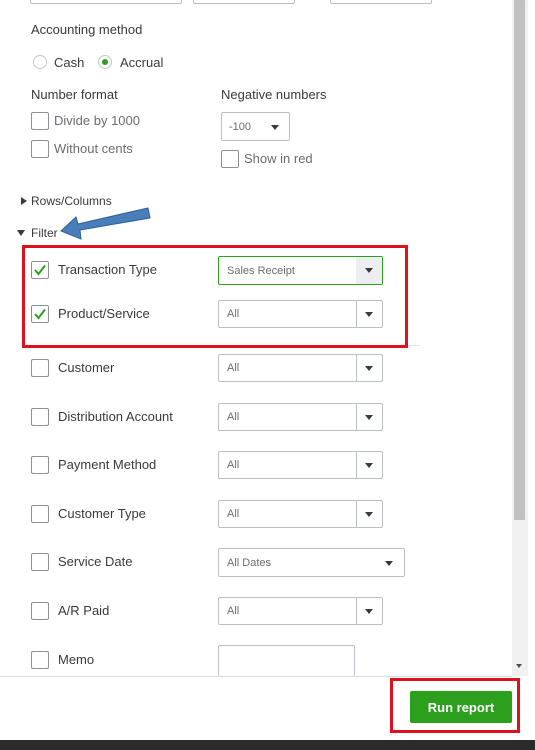 Image resolution: width=535 pixels, height=750 pixels. I want to click on filter-highlight-box, so click(215, 296).